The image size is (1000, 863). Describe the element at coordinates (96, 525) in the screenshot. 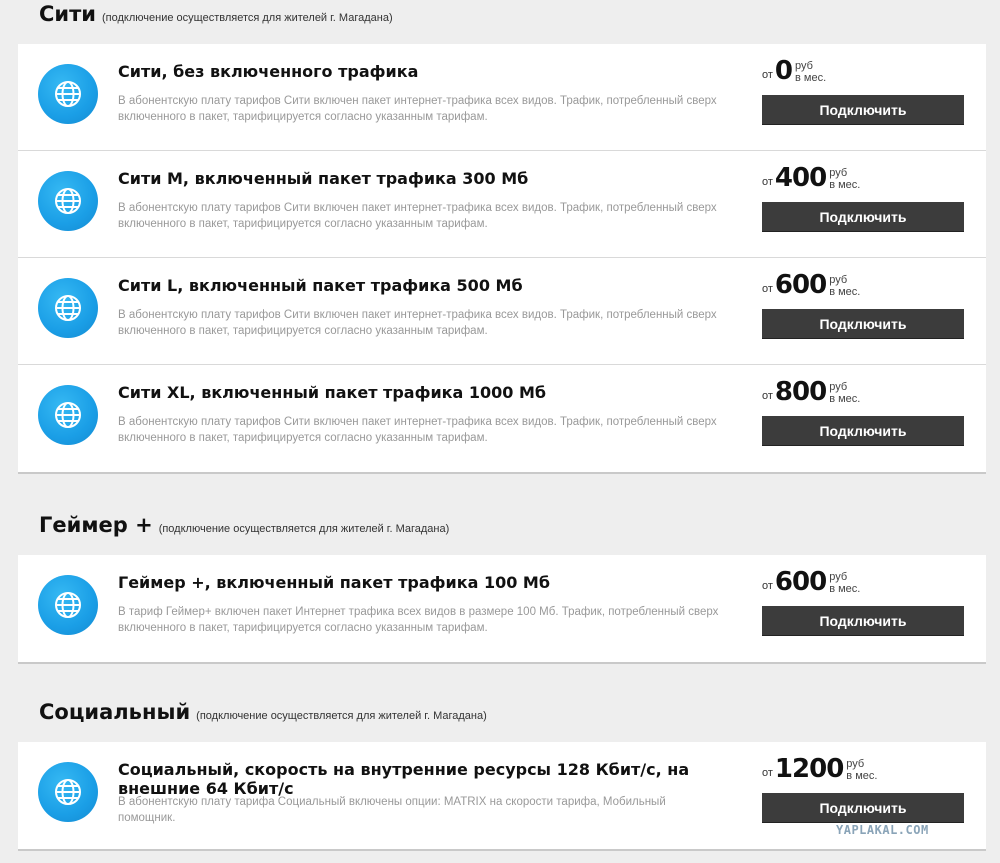

I see `section-title: Геймер +` at that location.